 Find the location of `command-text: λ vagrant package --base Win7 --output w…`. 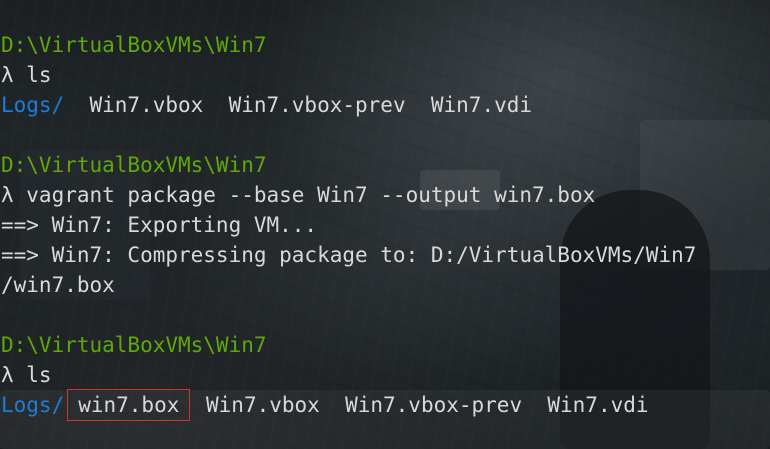

command-text: λ vagrant package --base Win7 --output w… is located at coordinates (298, 195).